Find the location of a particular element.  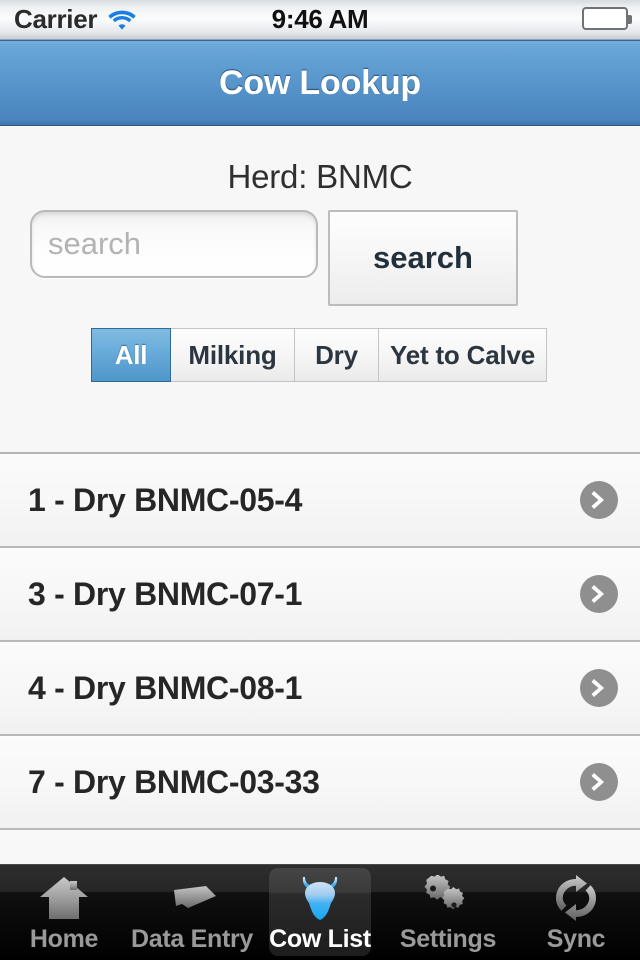

gears-icon is located at coordinates (448, 898).